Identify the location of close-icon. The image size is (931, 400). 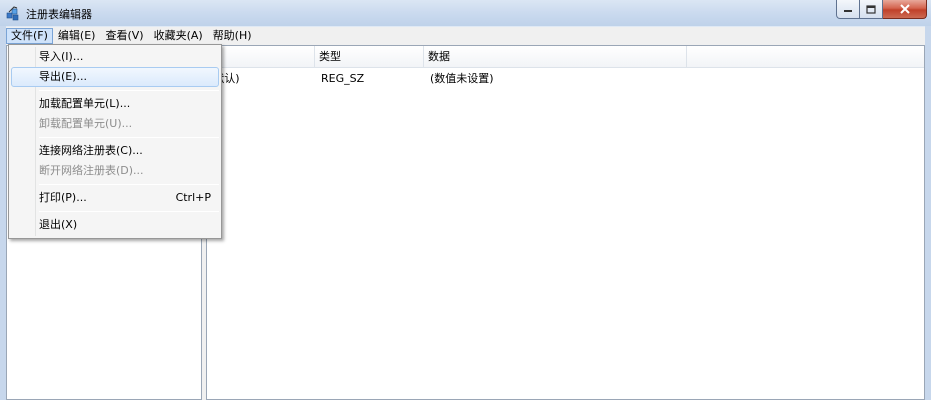
(904, 9).